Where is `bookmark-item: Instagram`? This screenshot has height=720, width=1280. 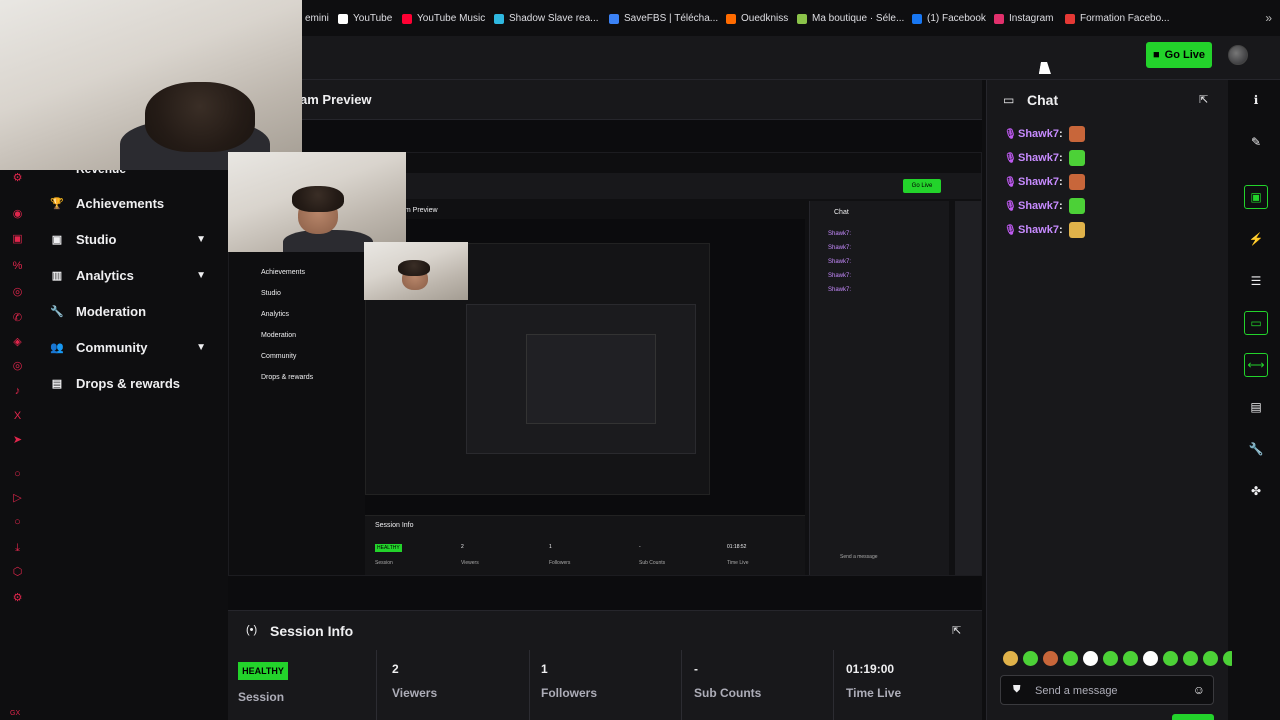
bookmark-item: Instagram is located at coordinates (1023, 18).